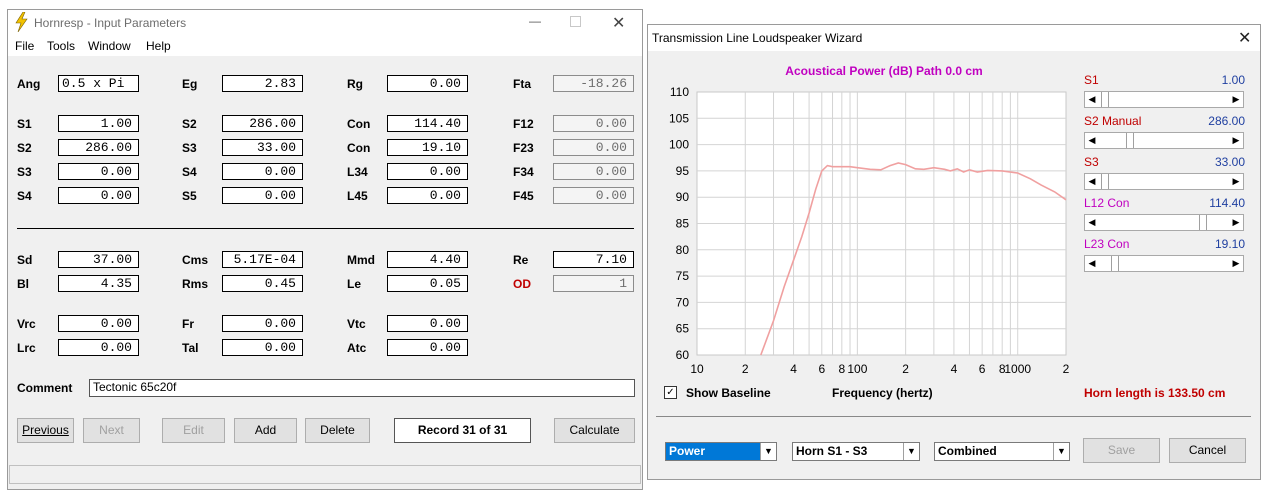 This screenshot has height=501, width=1270. What do you see at coordinates (98, 347) in the screenshot?
I see `param-field-lrc: 0.00` at bounding box center [98, 347].